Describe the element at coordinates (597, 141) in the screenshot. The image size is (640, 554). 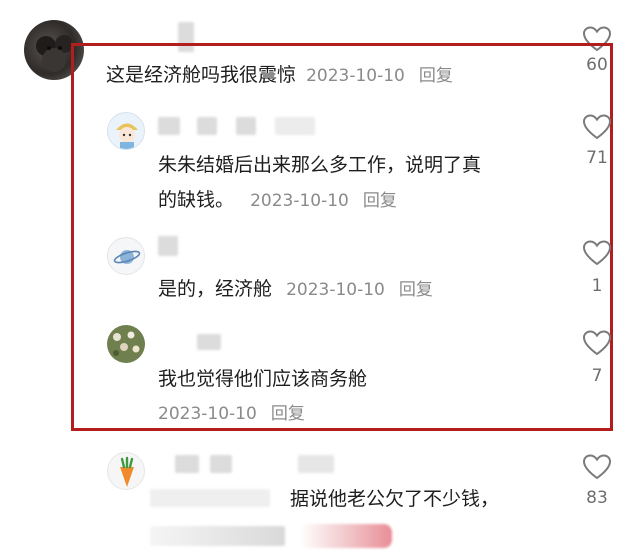
I see `comment-2-like-button: 71` at that location.